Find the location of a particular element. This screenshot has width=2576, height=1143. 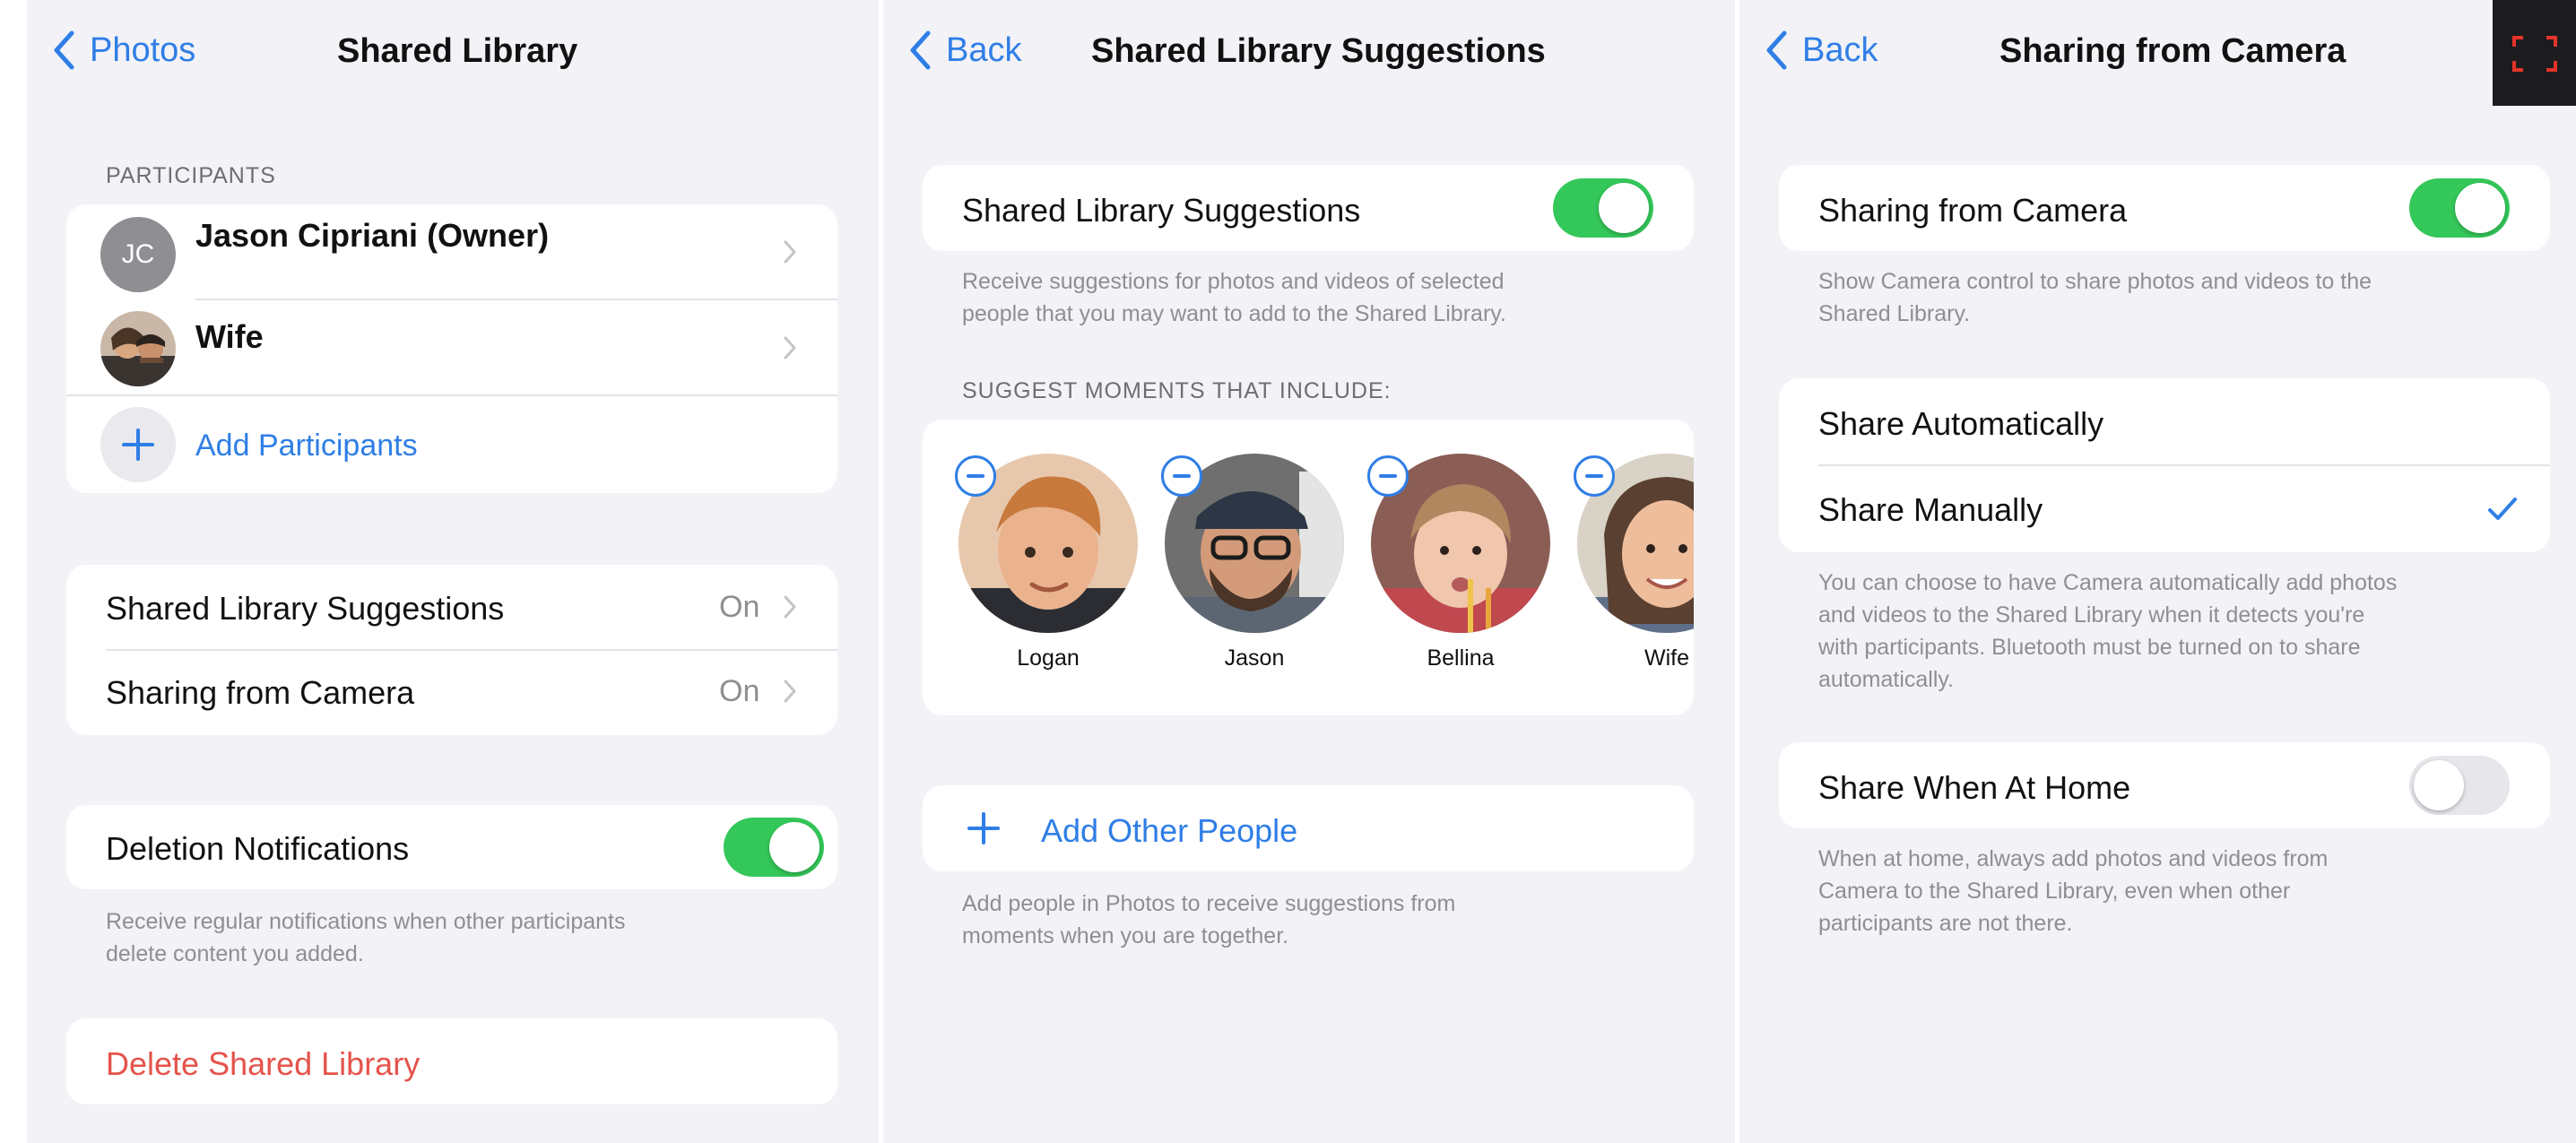

delete-library-button: Delete Shared Library is located at coordinates (451, 1061).